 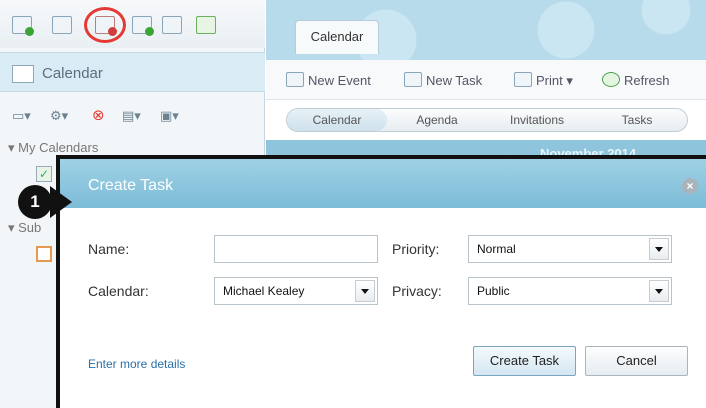 What do you see at coordinates (59, 116) in the screenshot?
I see `settings-icon: ⚙▾` at bounding box center [59, 116].